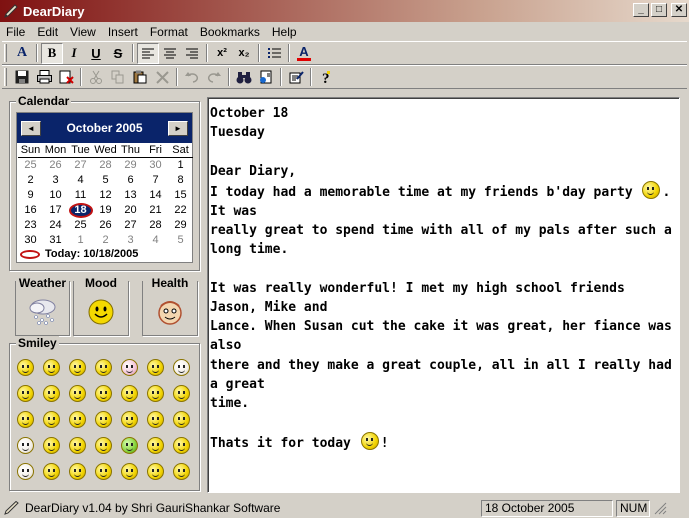 Image resolution: width=689 pixels, height=518 pixels. What do you see at coordinates (104, 128) in the screenshot?
I see `calendar-month-label: October 2005` at bounding box center [104, 128].